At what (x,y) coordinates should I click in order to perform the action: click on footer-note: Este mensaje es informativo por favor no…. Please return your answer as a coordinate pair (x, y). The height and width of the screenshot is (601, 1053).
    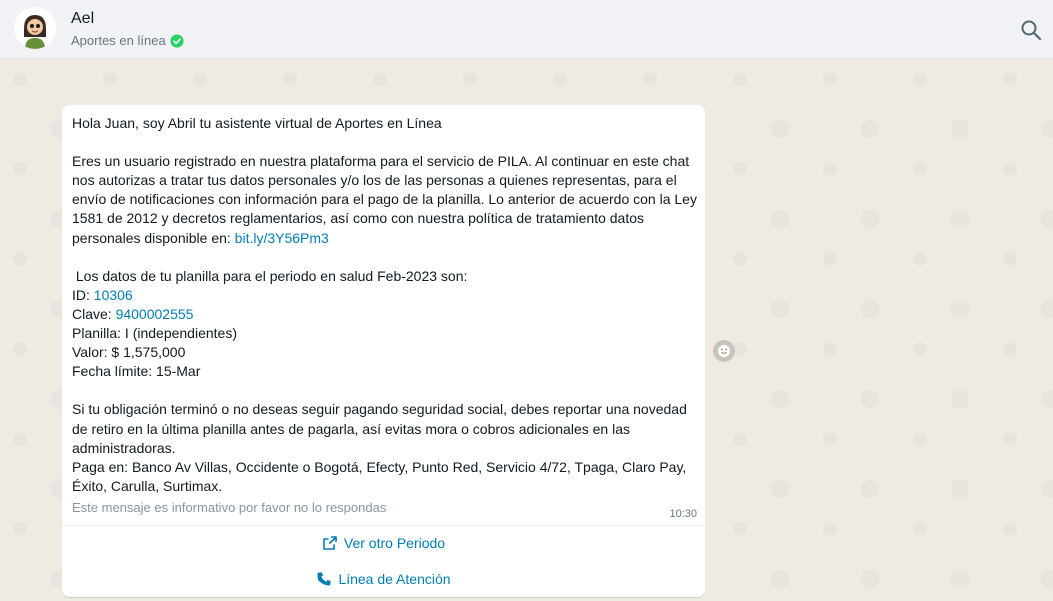
    Looking at the image, I should click on (229, 507).